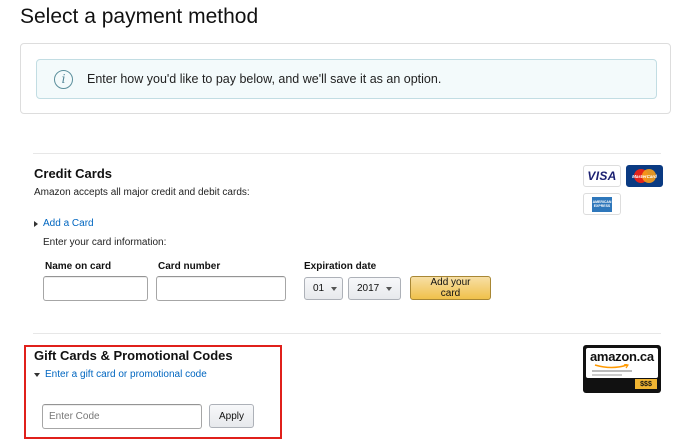  I want to click on amex-badge: AMERICAN EXPRESS, so click(602, 204).